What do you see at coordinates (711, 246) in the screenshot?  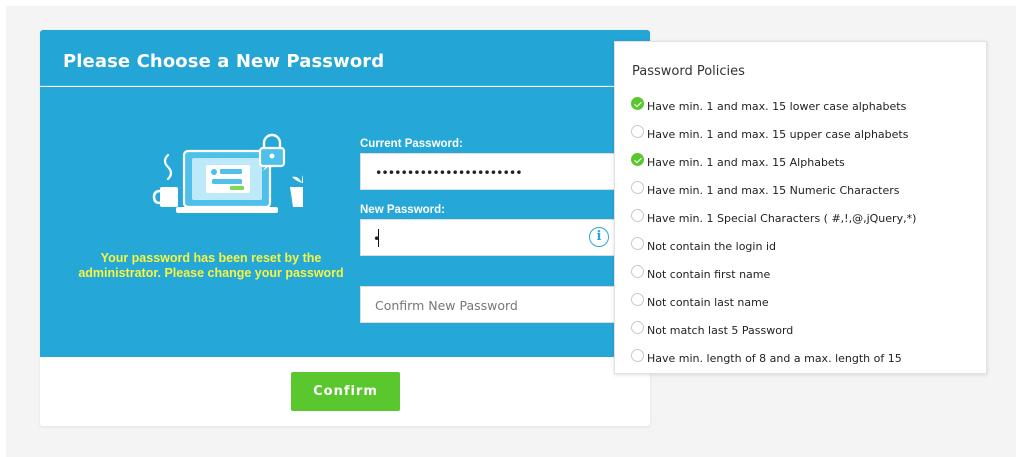 I see `policy-text: Not contain the login id` at bounding box center [711, 246].